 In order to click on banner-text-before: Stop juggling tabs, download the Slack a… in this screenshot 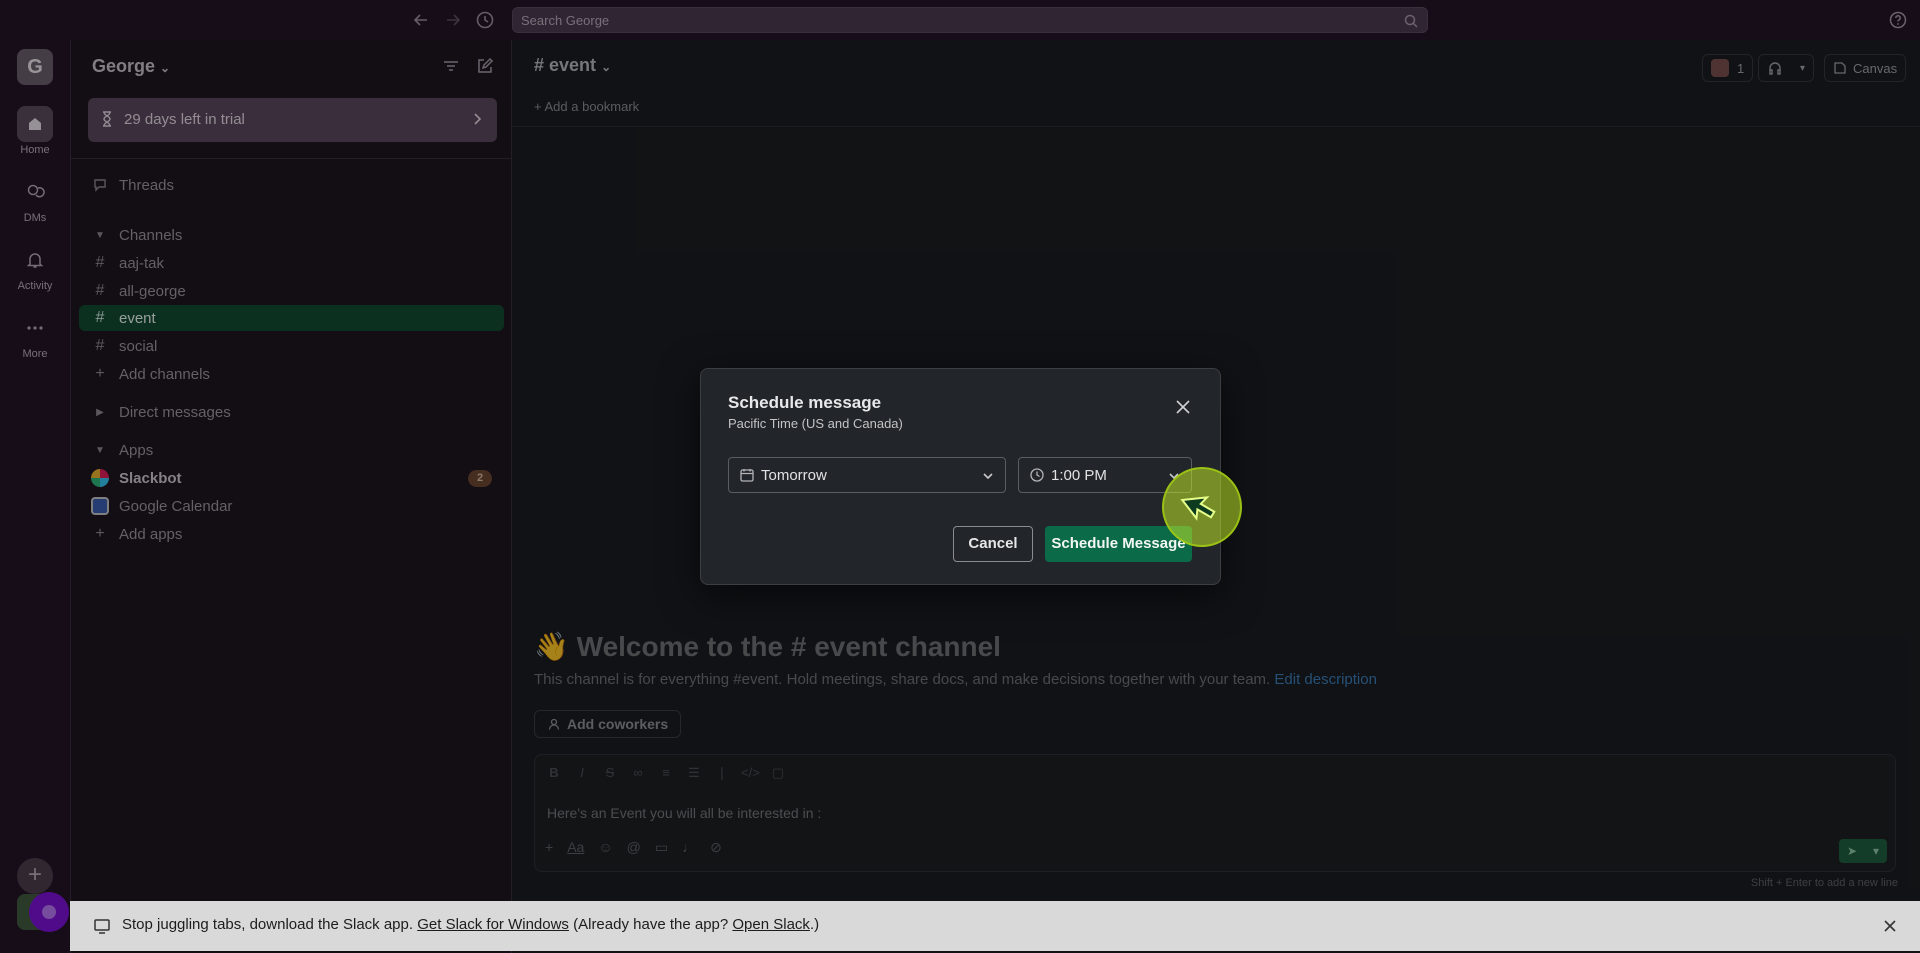, I will do `click(268, 924)`.